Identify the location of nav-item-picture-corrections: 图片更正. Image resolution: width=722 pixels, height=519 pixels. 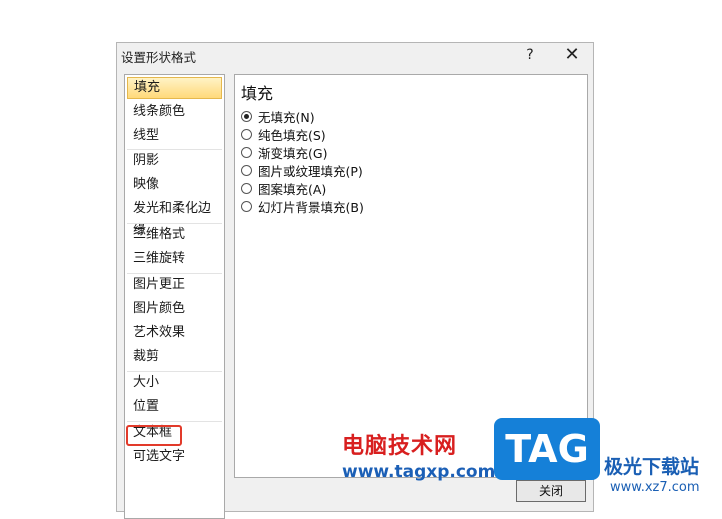
(174, 285).